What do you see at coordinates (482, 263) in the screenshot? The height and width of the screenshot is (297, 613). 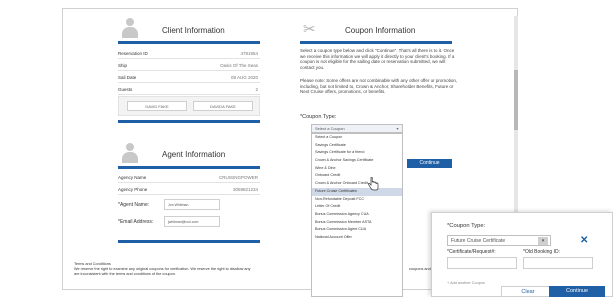 I see `certificate-input` at bounding box center [482, 263].